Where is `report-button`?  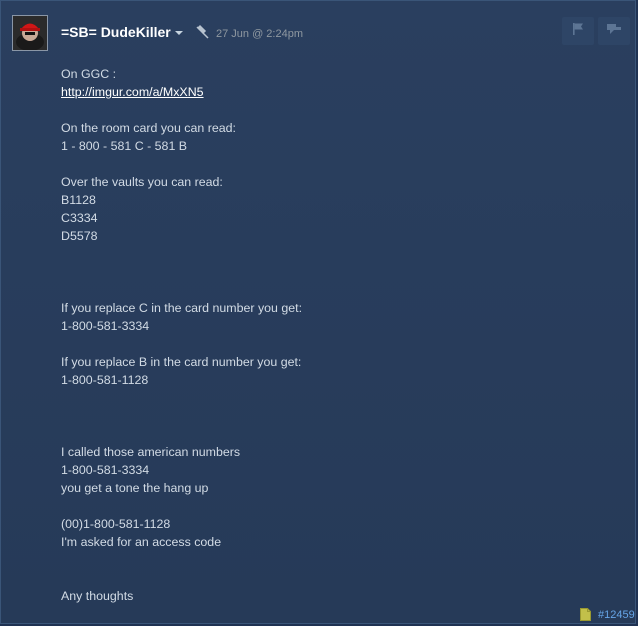
report-button is located at coordinates (578, 31).